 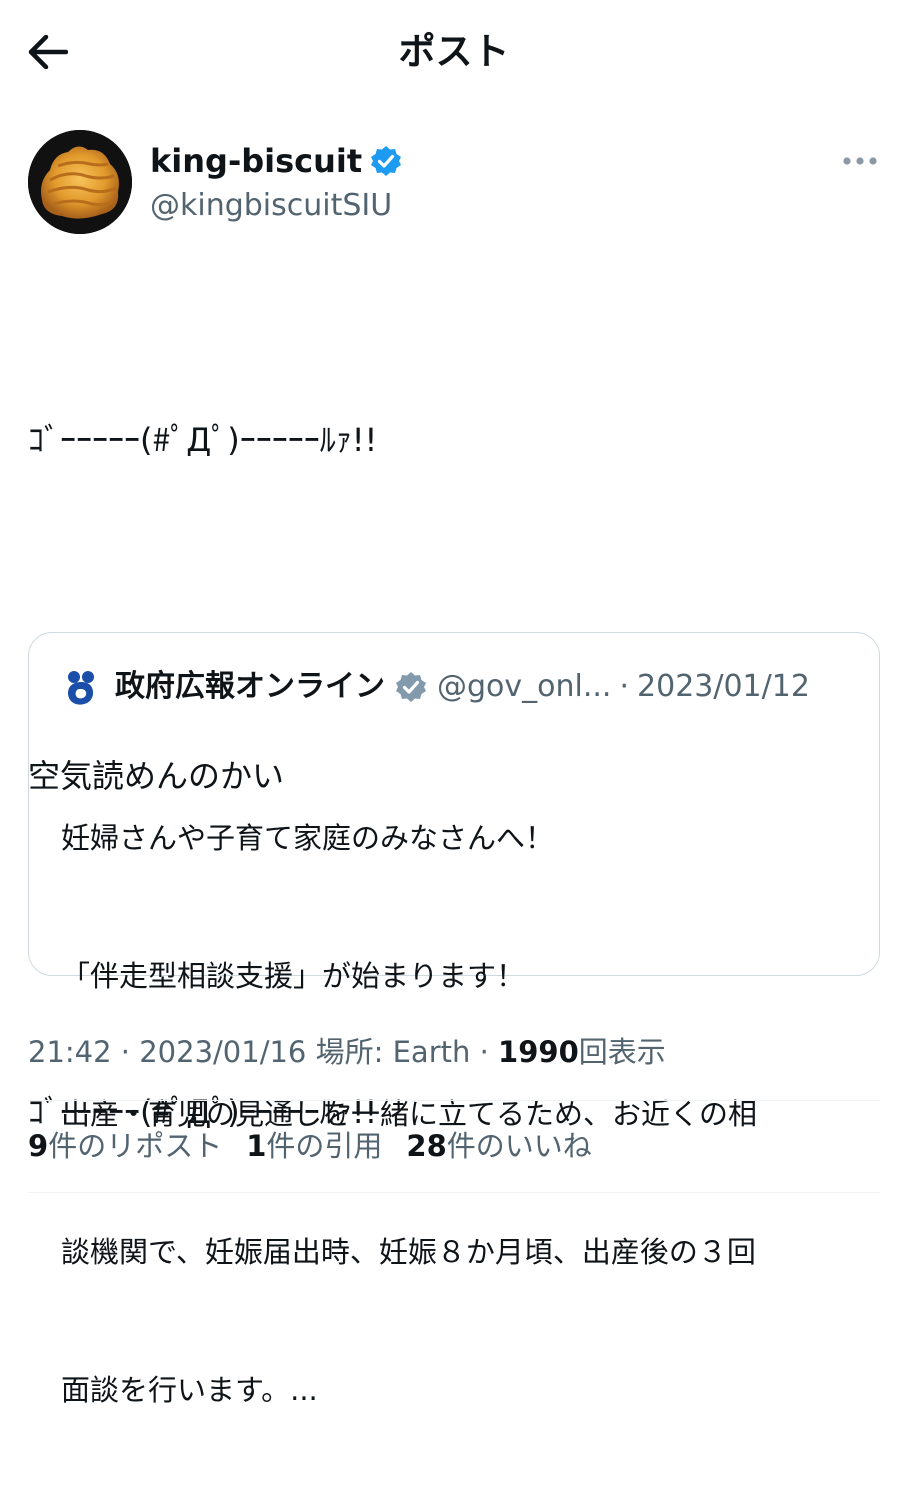 I want to click on quotes-stat: 1件の引用, so click(x=314, y=1146).